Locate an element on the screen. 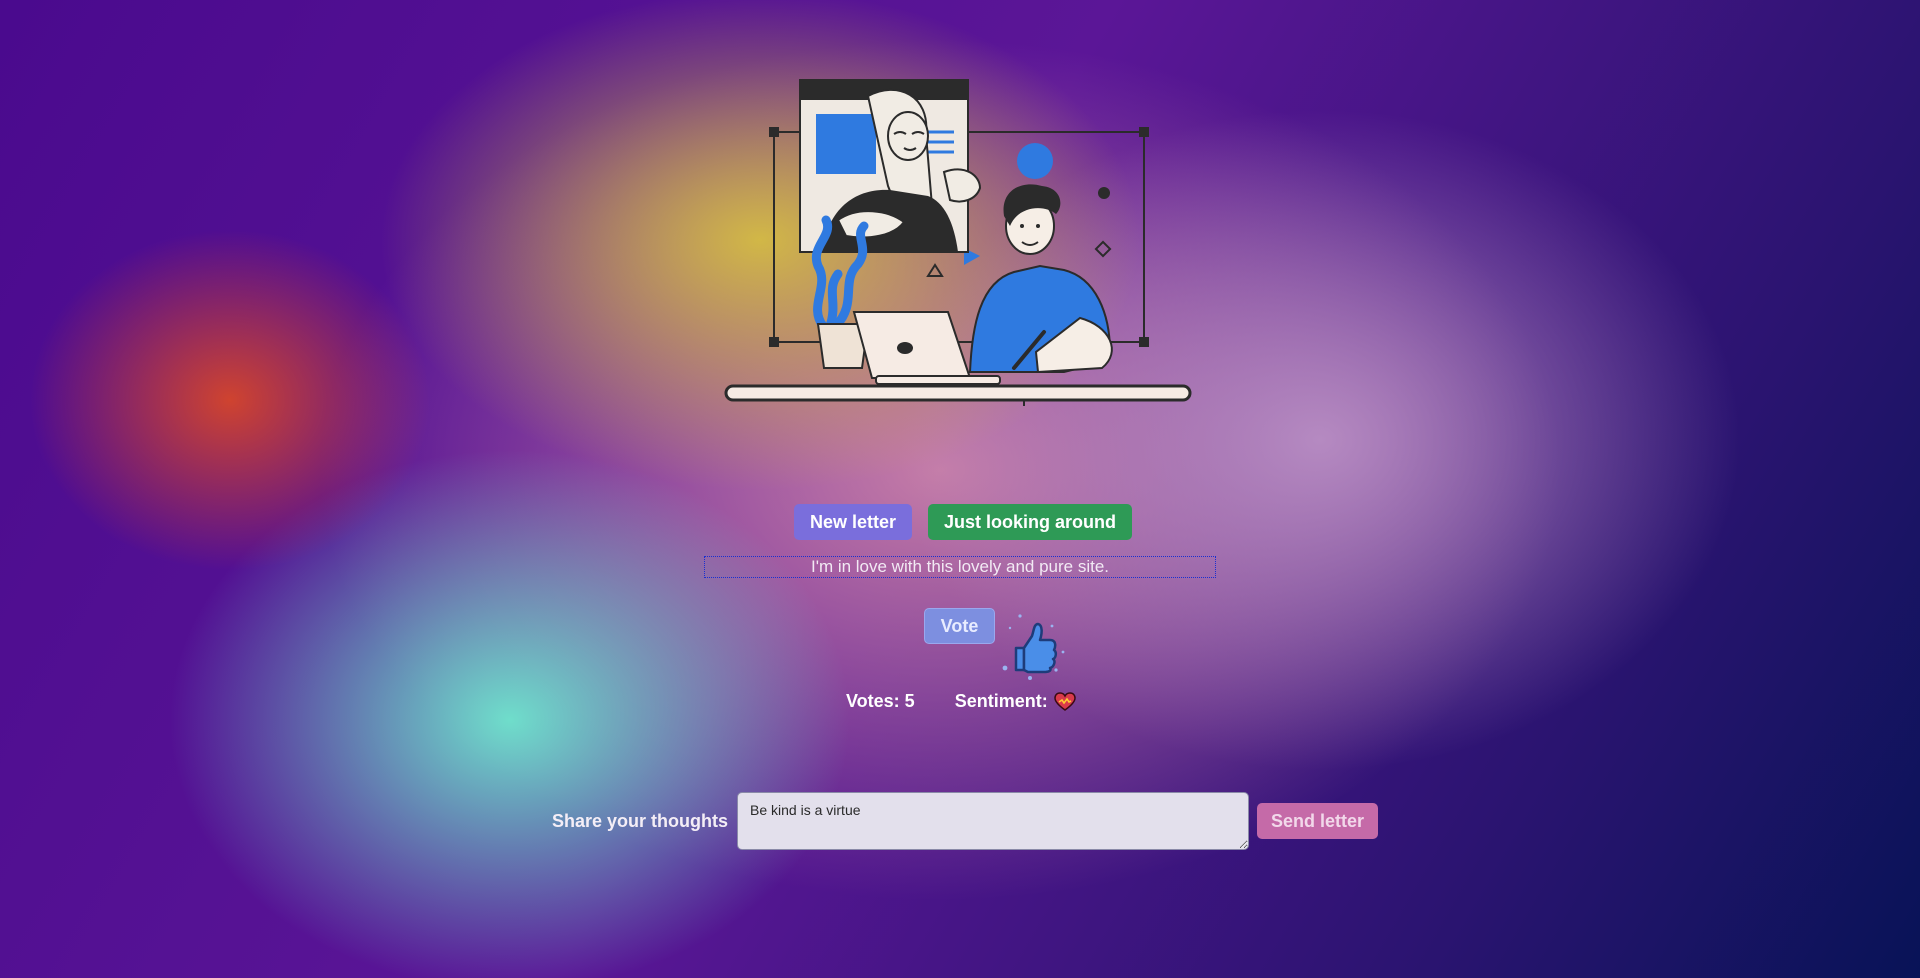  send-letter-button: Send letter is located at coordinates (1318, 821).